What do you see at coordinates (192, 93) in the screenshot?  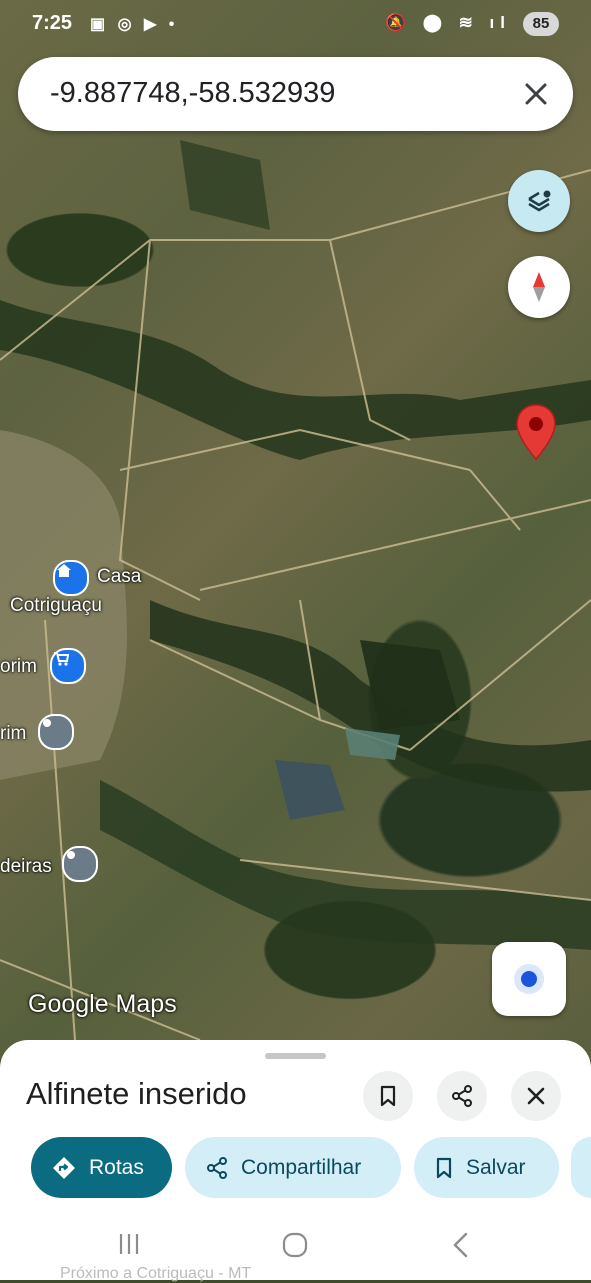 I see `search-input: -9.887748,-58.532939` at bounding box center [192, 93].